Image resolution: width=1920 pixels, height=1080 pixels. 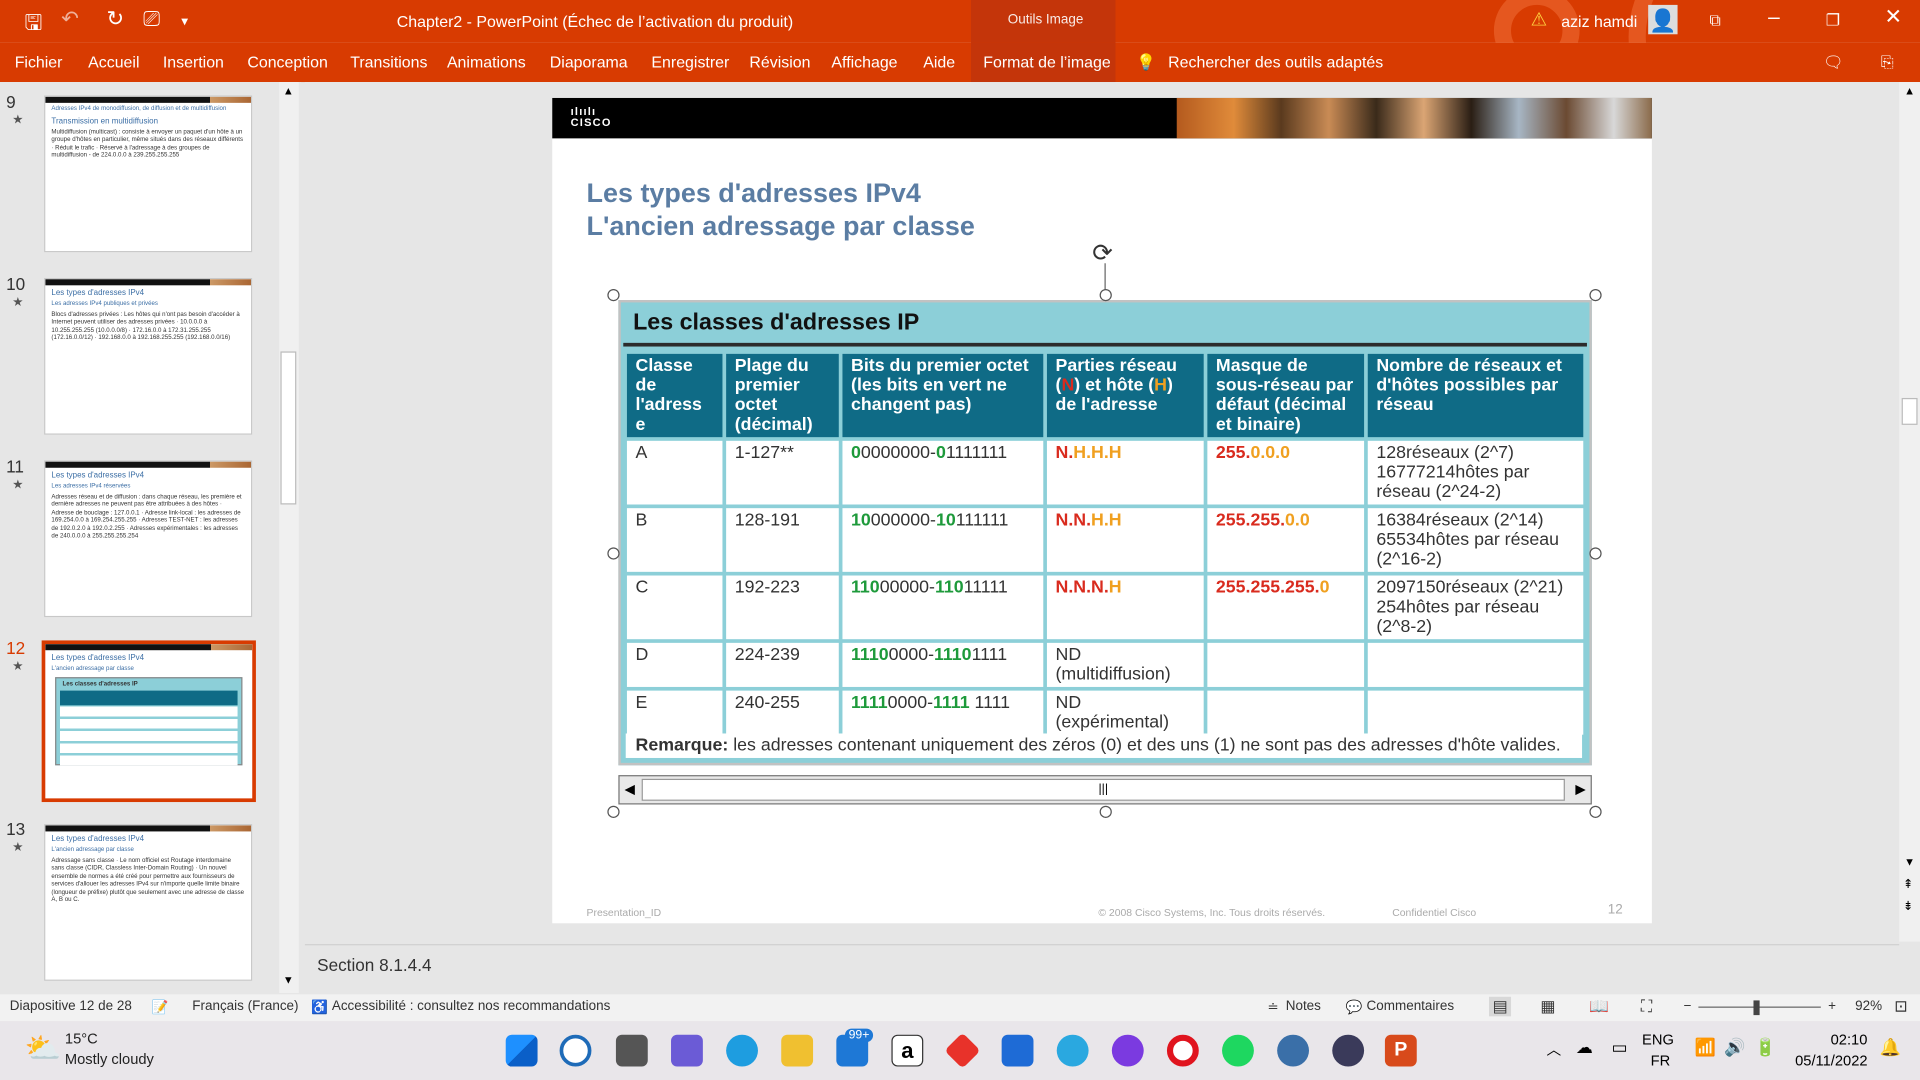 I want to click on resize-handle-nw, so click(x=613, y=295).